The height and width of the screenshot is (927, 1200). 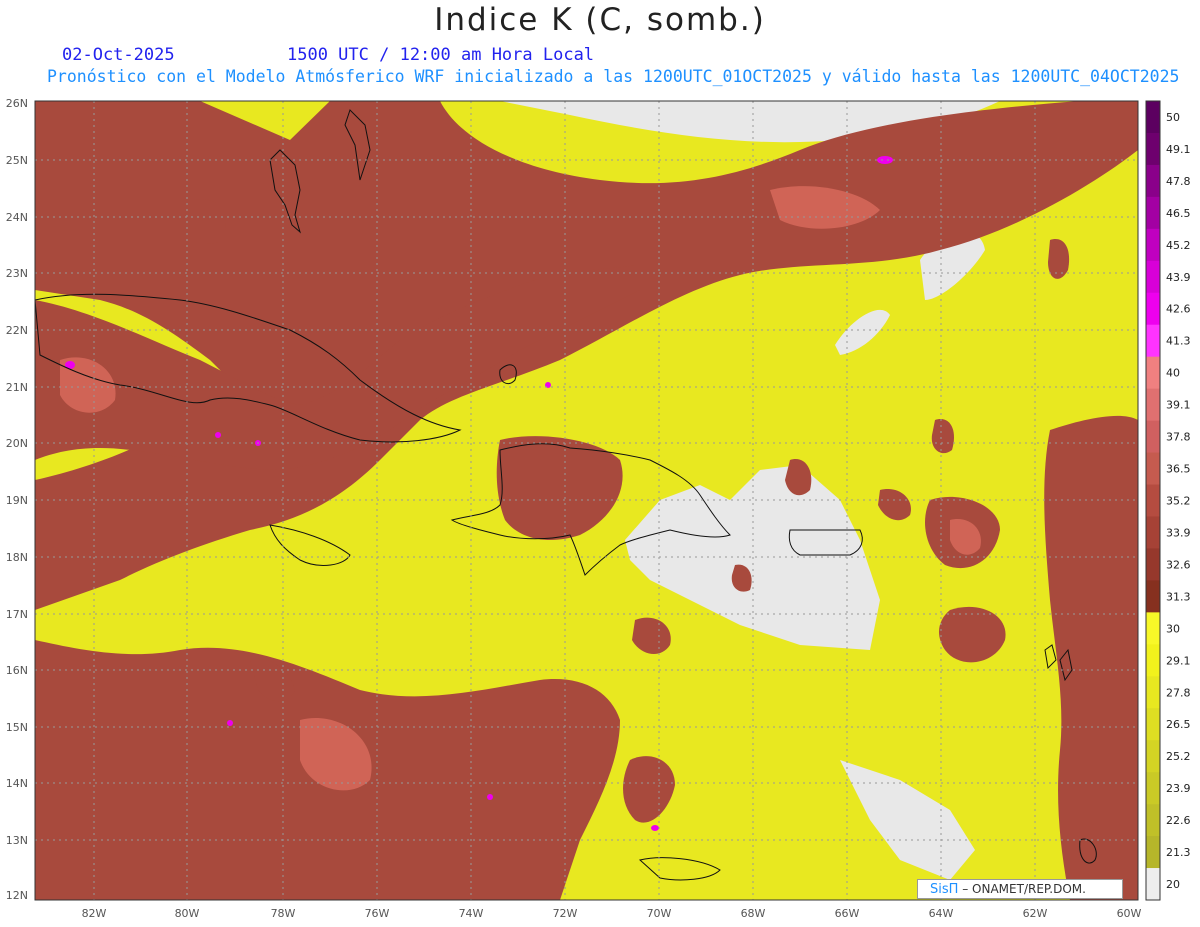 I want to click on lon-label: 74W, so click(x=471, y=913).